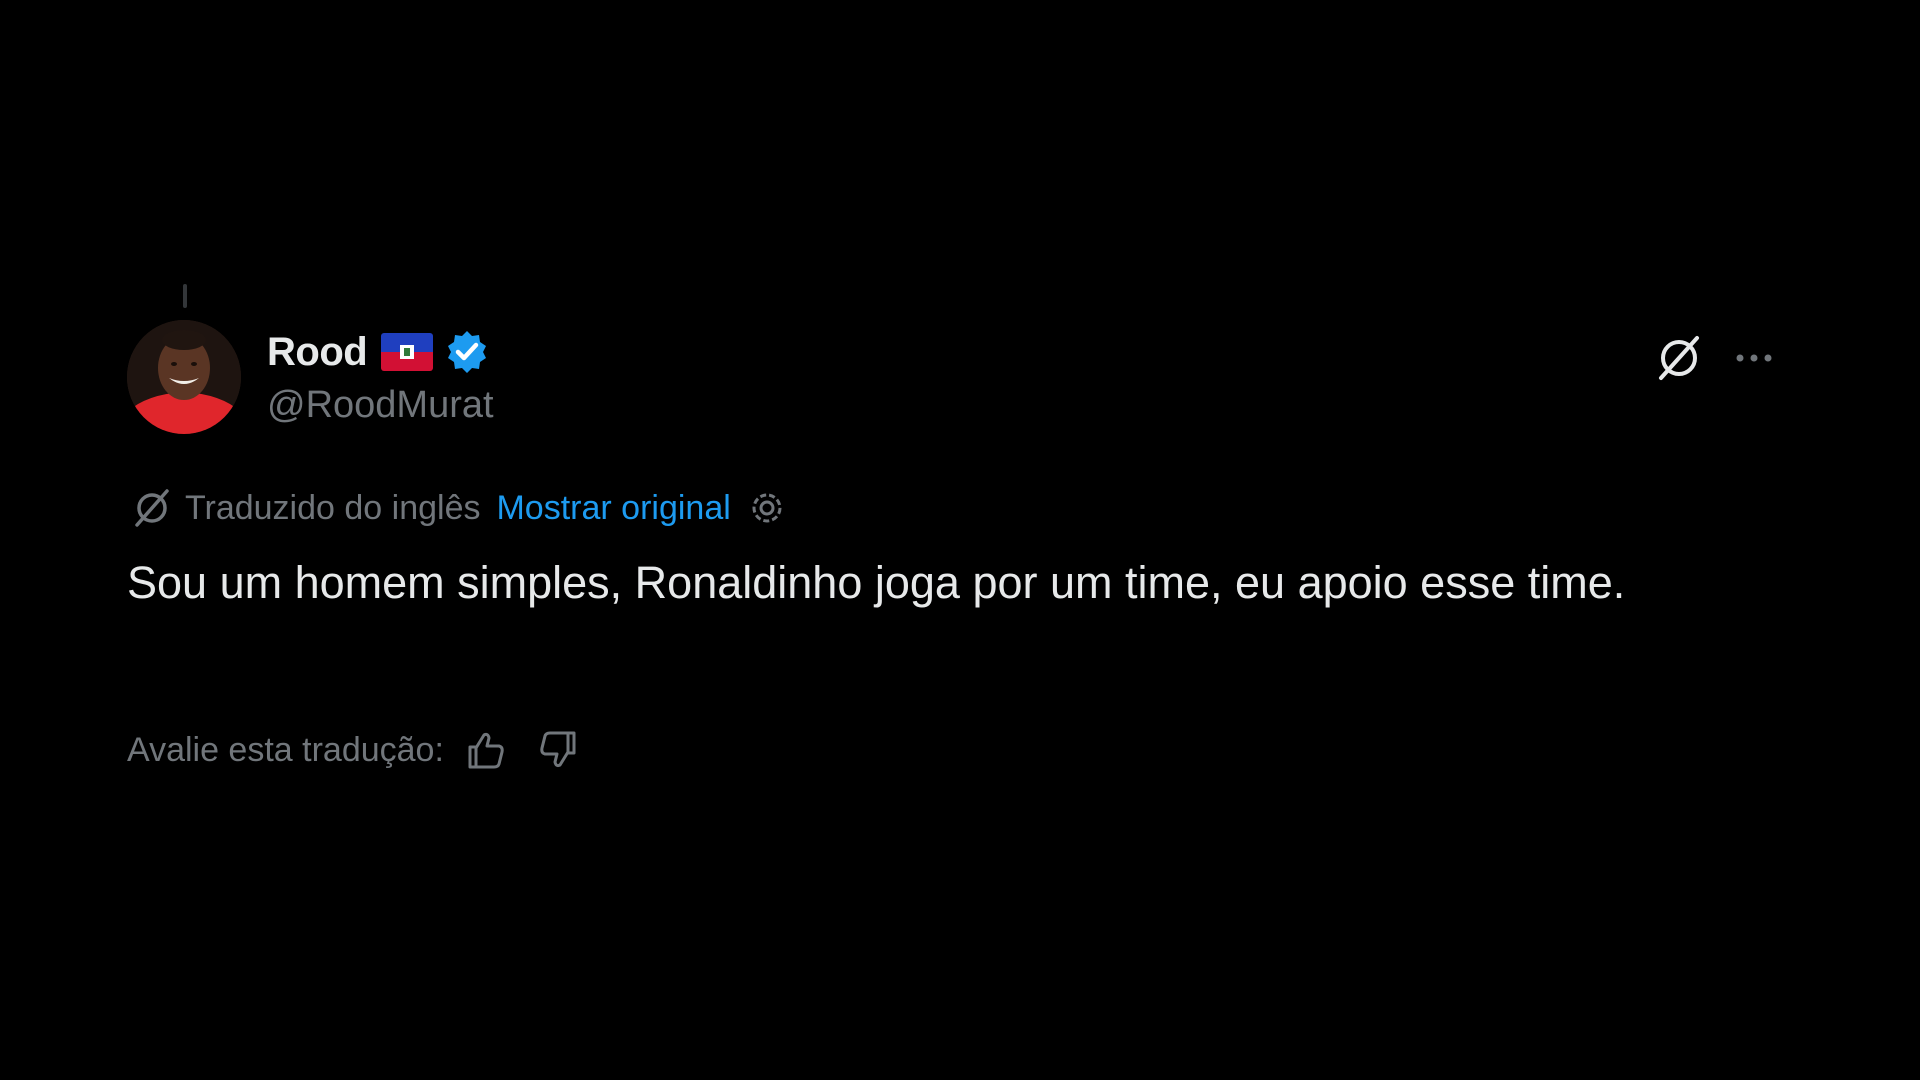 The height and width of the screenshot is (1080, 1920). I want to click on show-original-link: Mostrar original, so click(613, 508).